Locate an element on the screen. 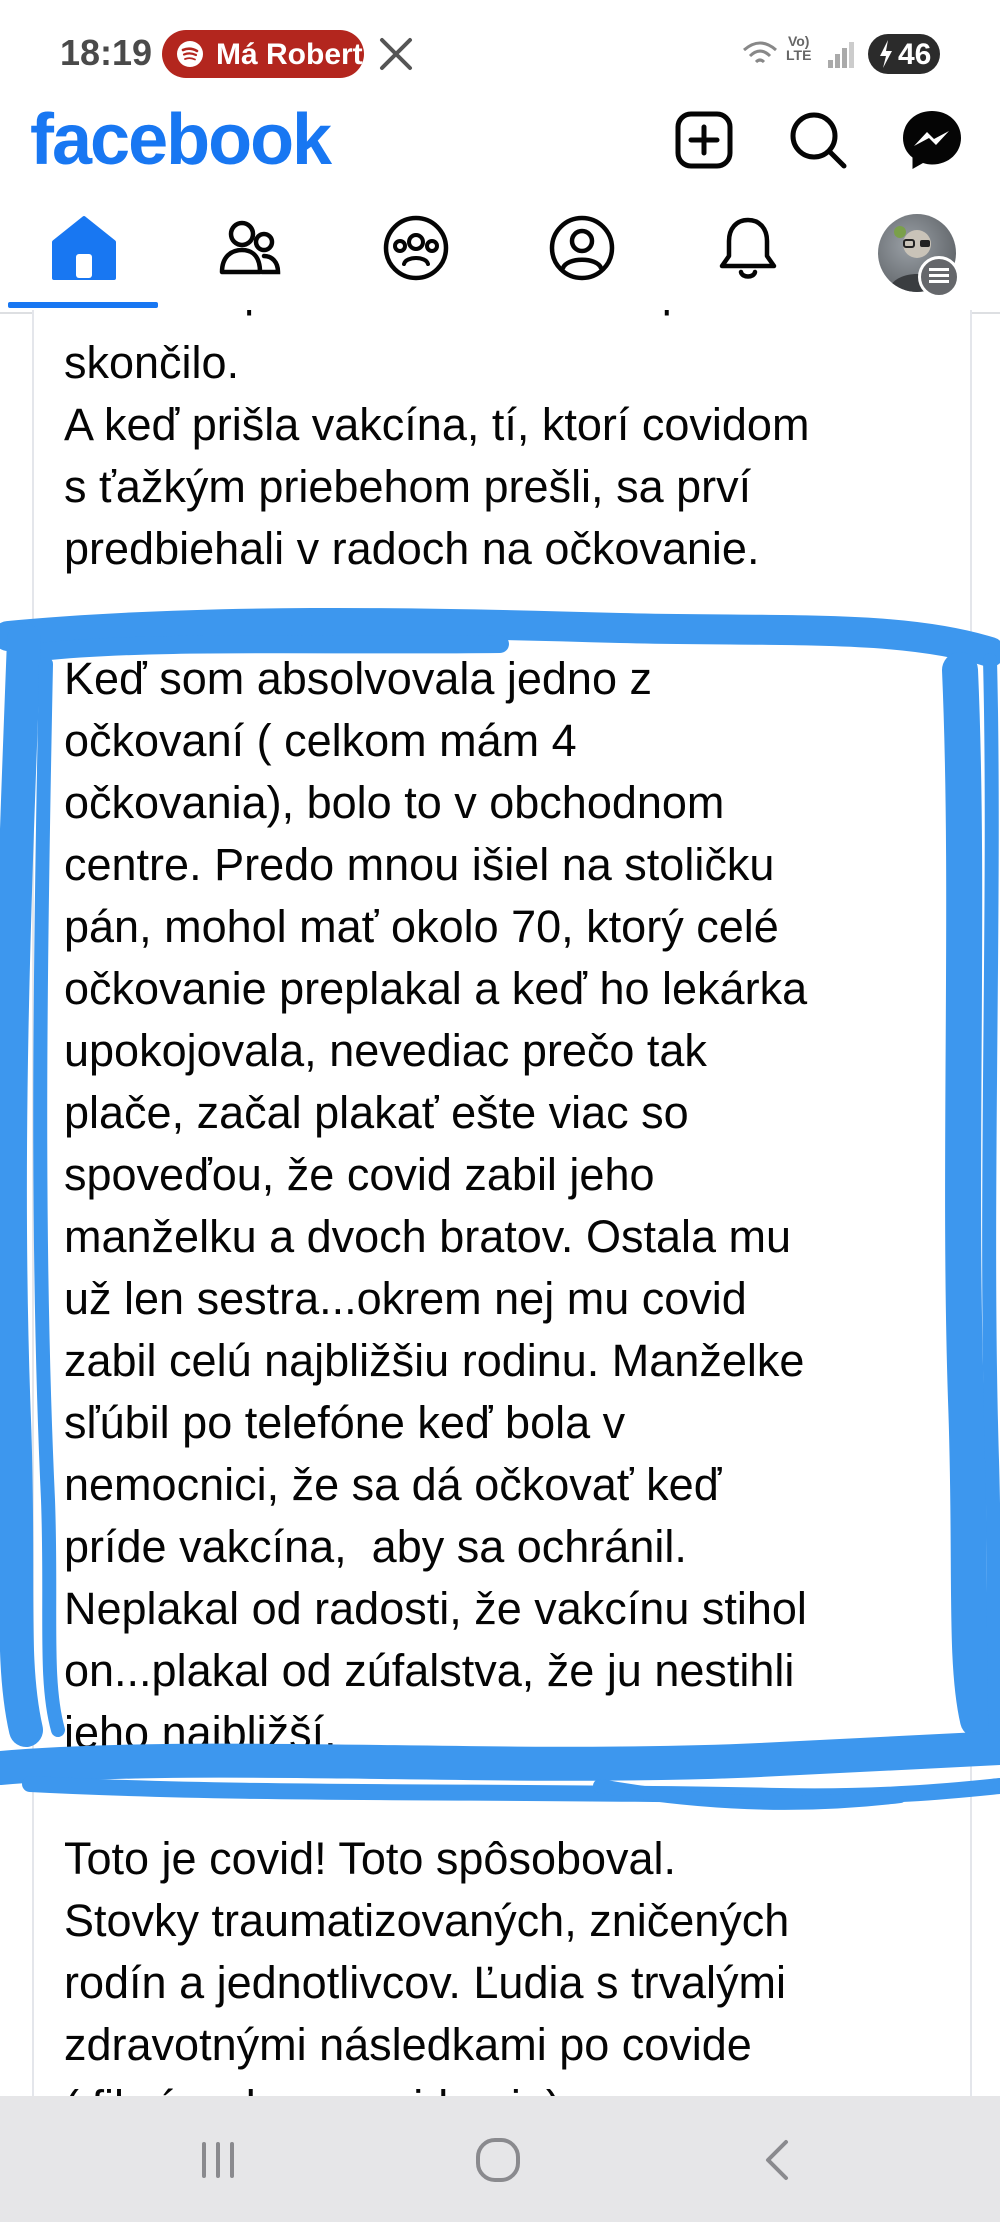 The width and height of the screenshot is (1000, 2222). create-icon is located at coordinates (704, 140).